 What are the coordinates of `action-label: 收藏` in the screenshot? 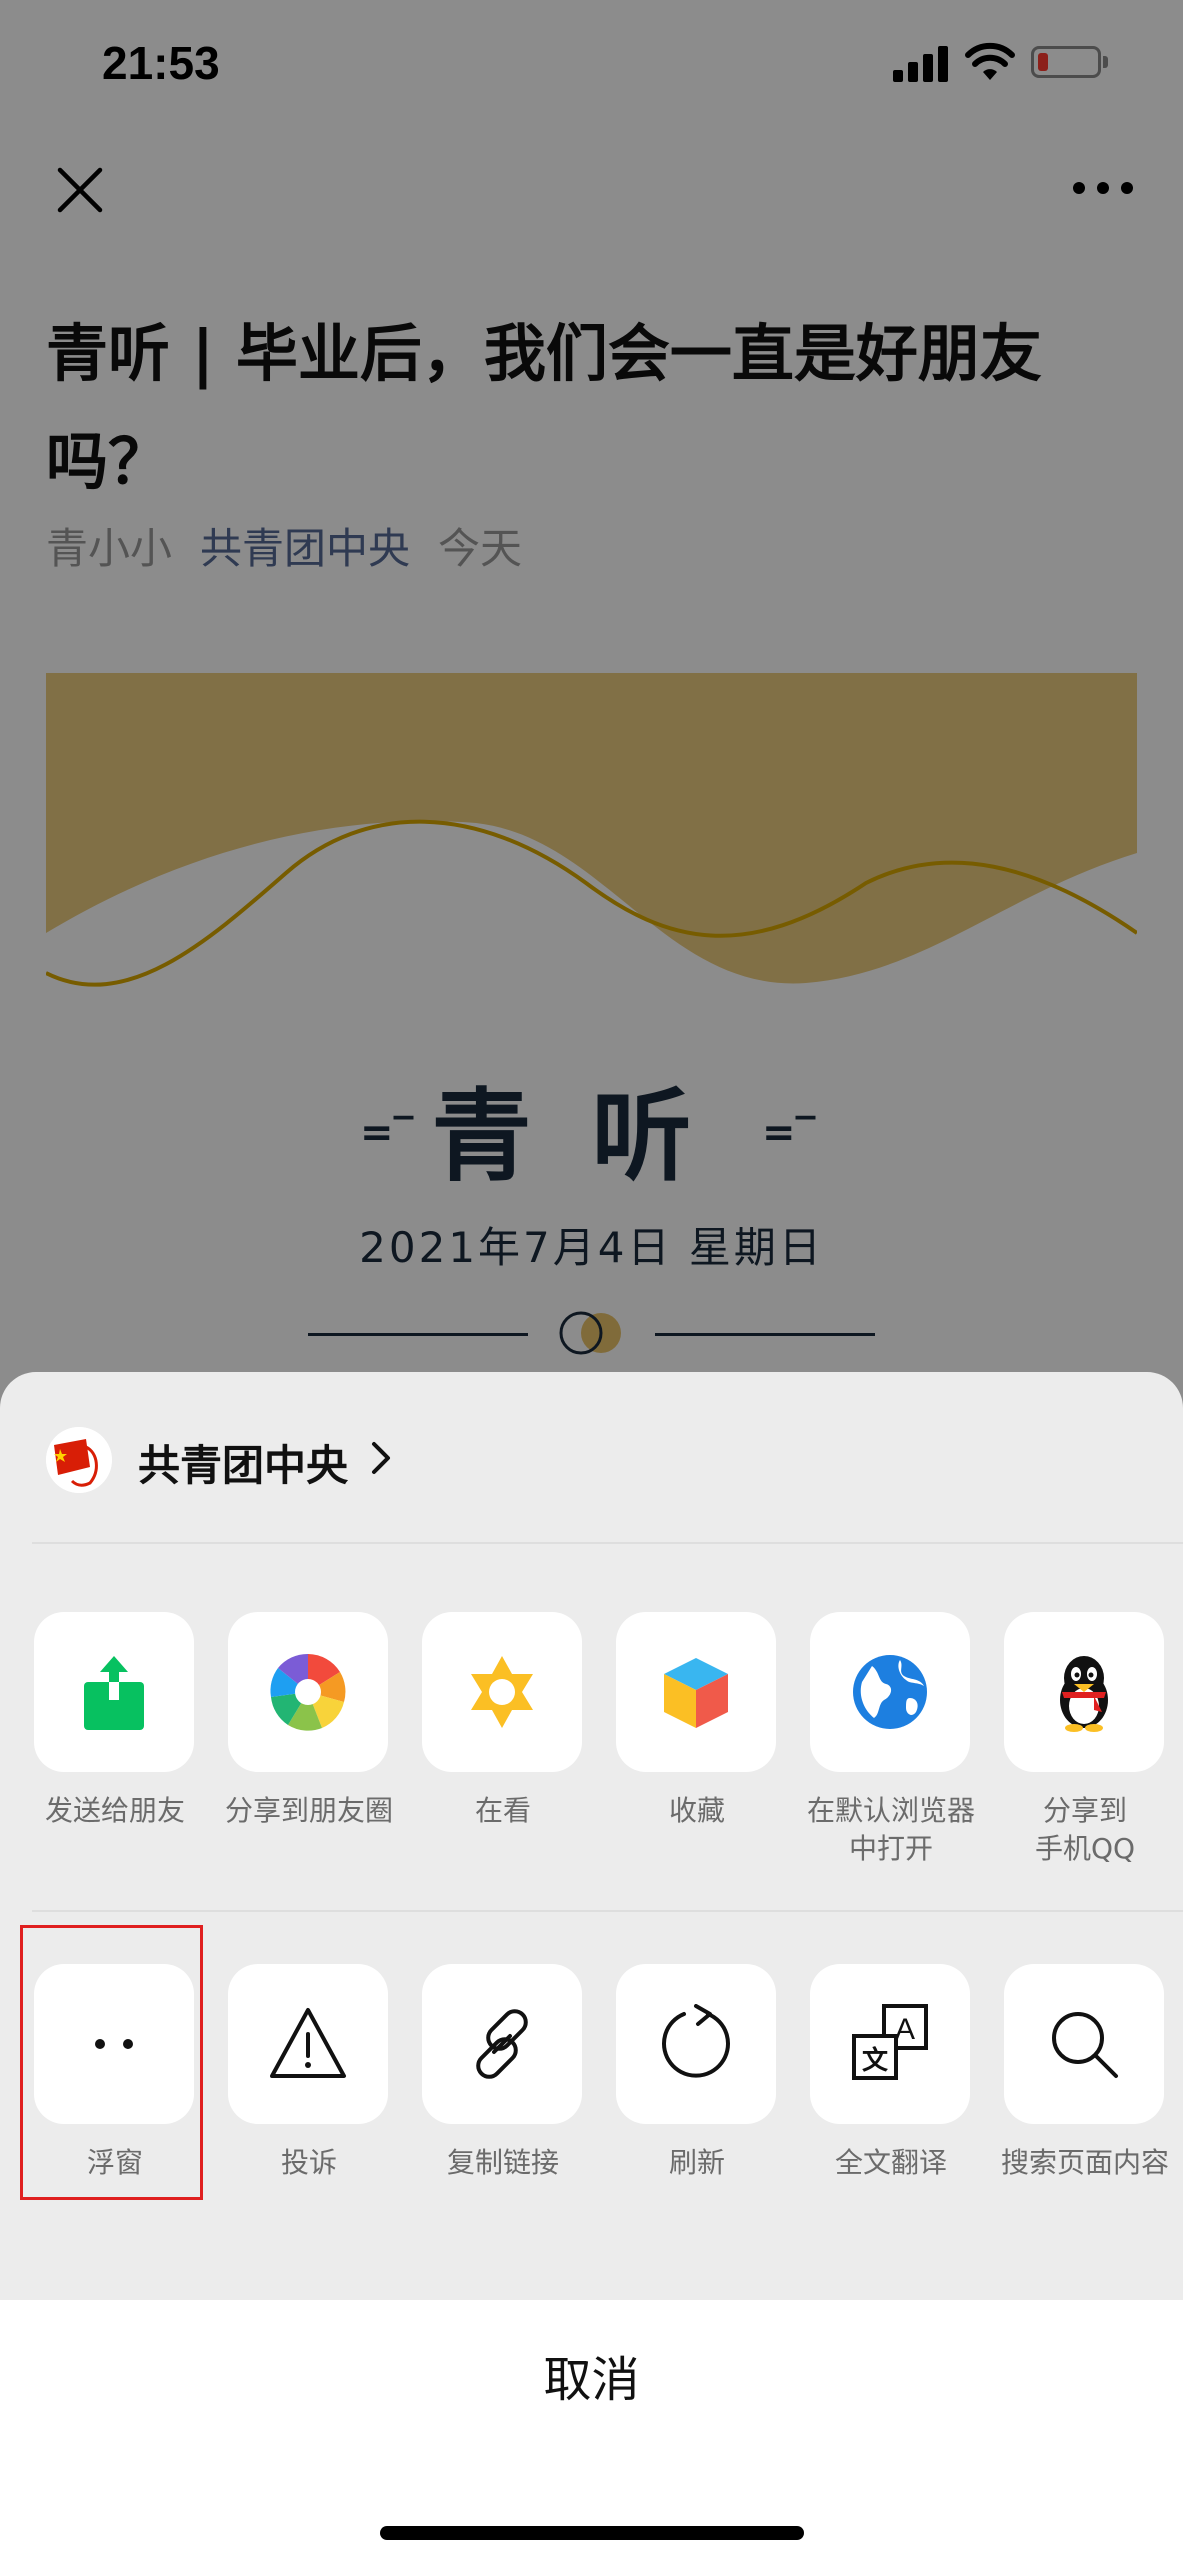 It's located at (696, 1810).